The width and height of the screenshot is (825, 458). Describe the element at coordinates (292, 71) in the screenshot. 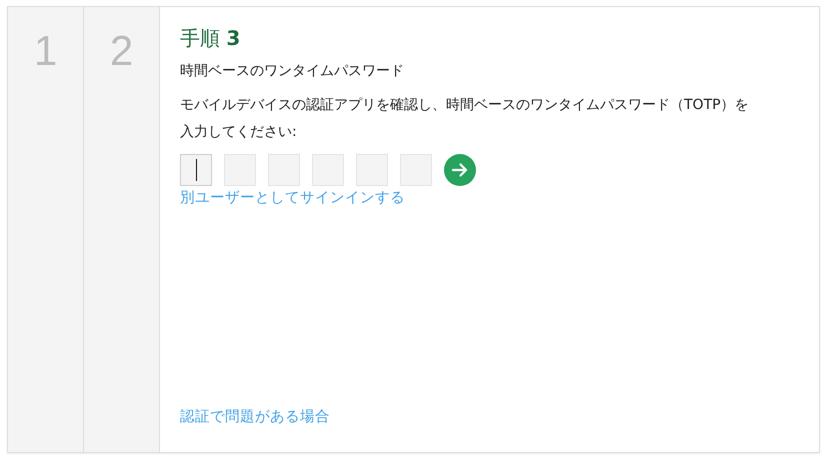

I see `subtitle: 時間ベースのワンタイムパスワード` at that location.